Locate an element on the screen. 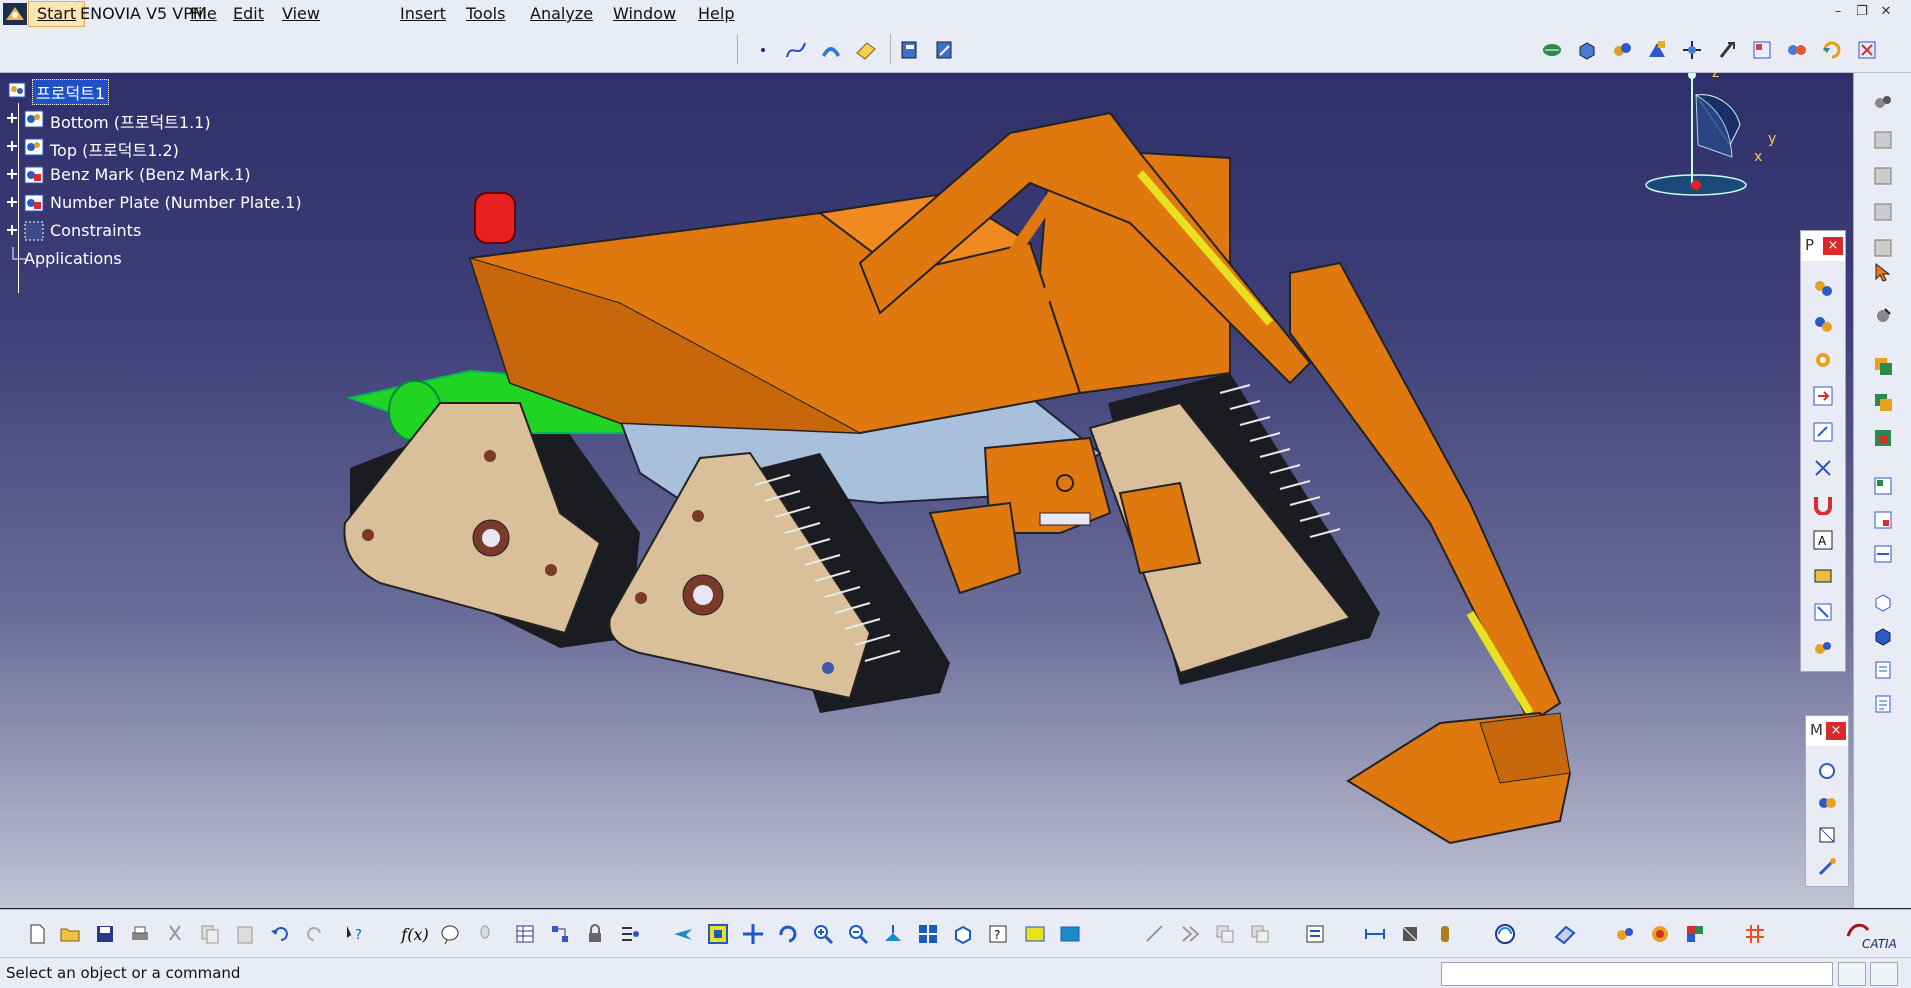 The width and height of the screenshot is (1911, 988). normal-view-icon is located at coordinates (893, 934).